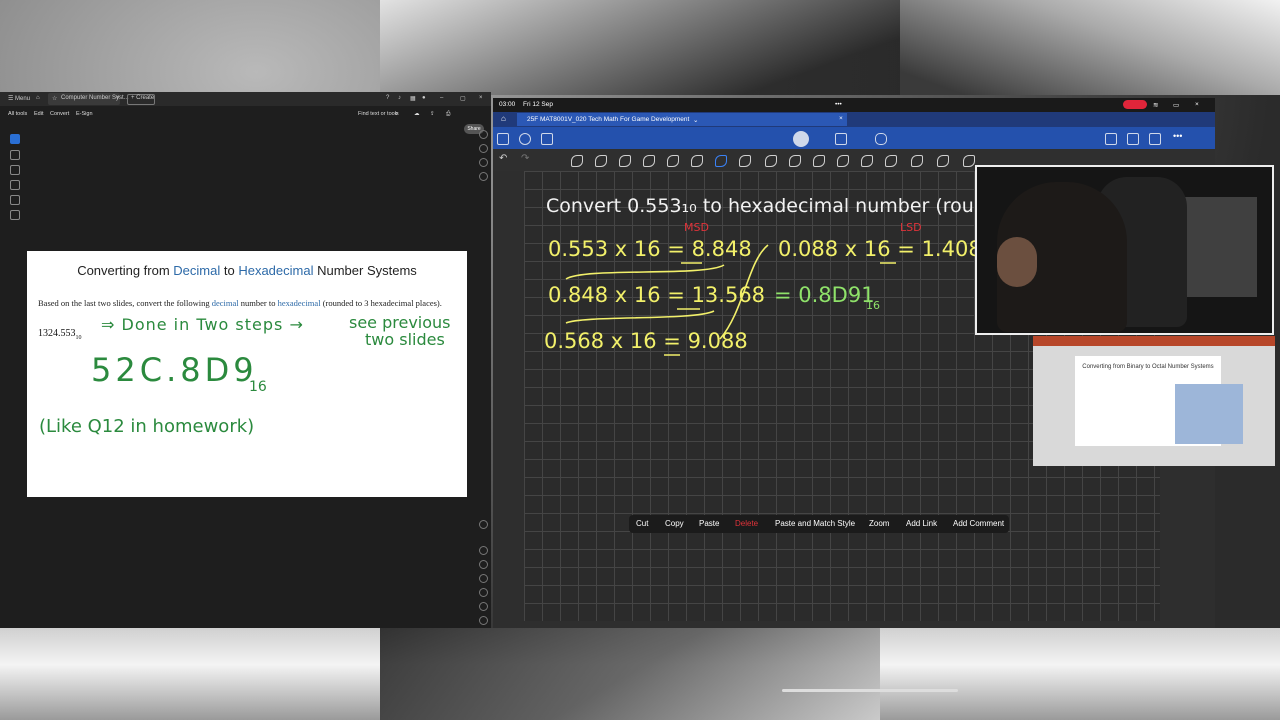 The image size is (1280, 720). What do you see at coordinates (1111, 139) in the screenshot?
I see `add-page-icon` at bounding box center [1111, 139].